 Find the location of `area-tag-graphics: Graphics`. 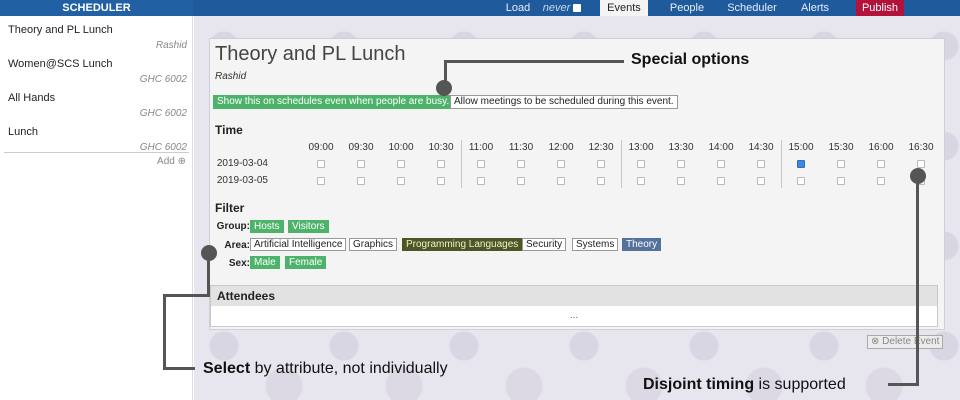

area-tag-graphics: Graphics is located at coordinates (373, 244).